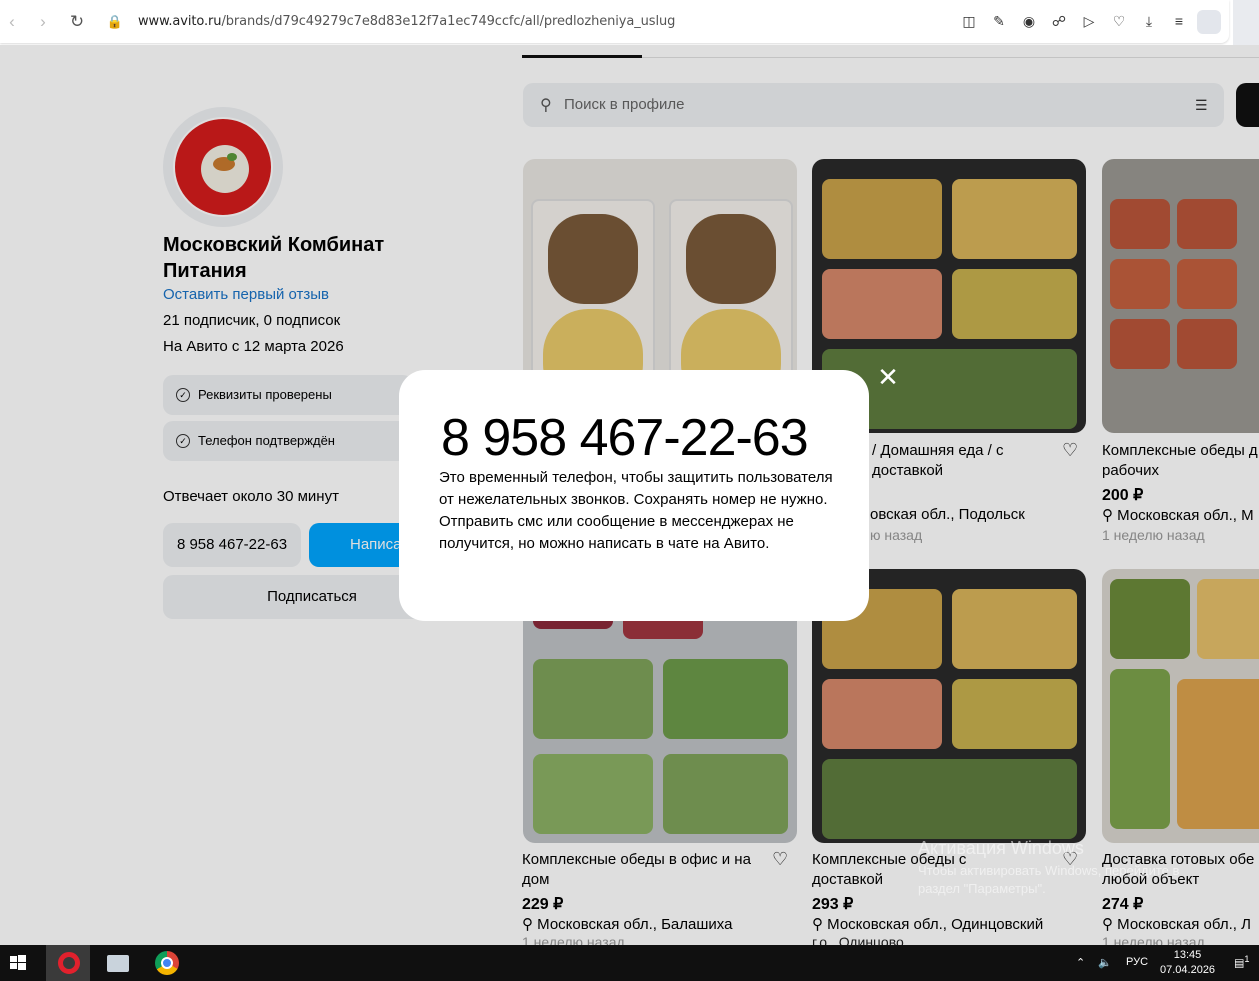  Describe the element at coordinates (1029, 21) in the screenshot. I see `camera-icon: ◉` at that location.